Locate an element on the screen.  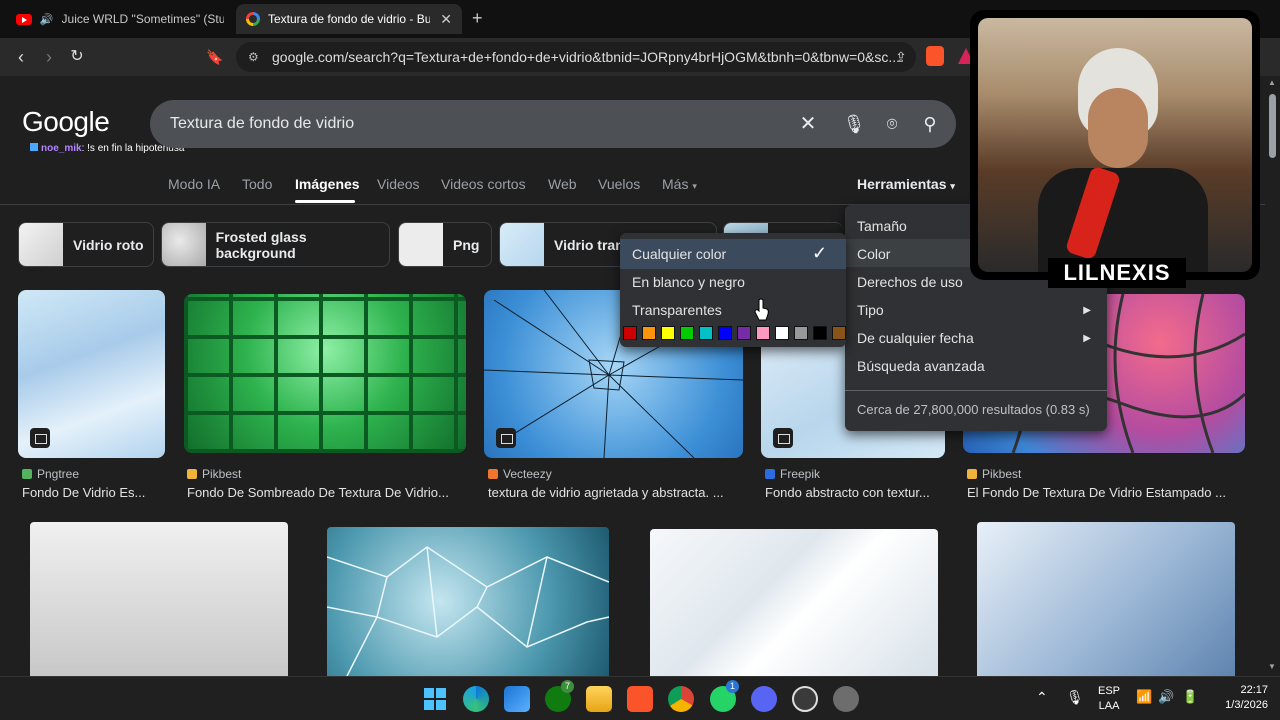
whatsapp-icon: 1 is located at coordinates (724, 696).